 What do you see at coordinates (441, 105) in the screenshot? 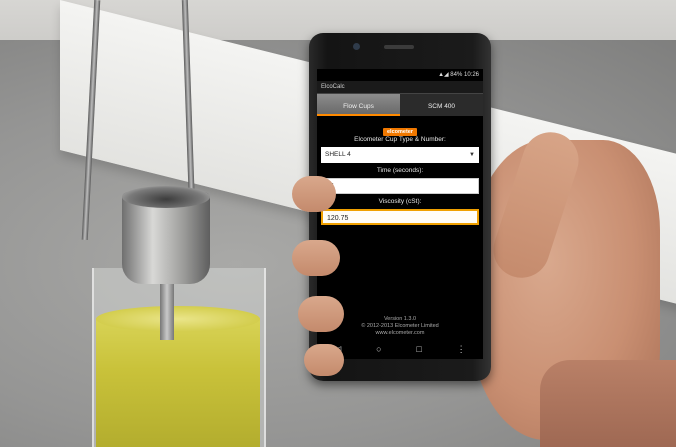
I see `tab-scm-400: SCM 400` at bounding box center [441, 105].